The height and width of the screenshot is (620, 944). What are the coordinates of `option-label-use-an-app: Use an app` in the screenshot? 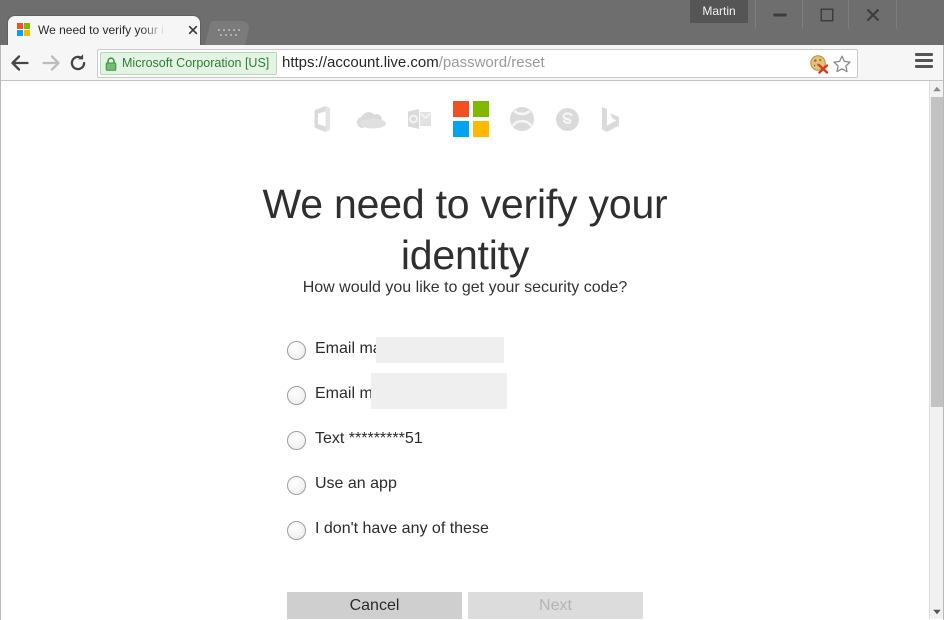 It's located at (356, 483).